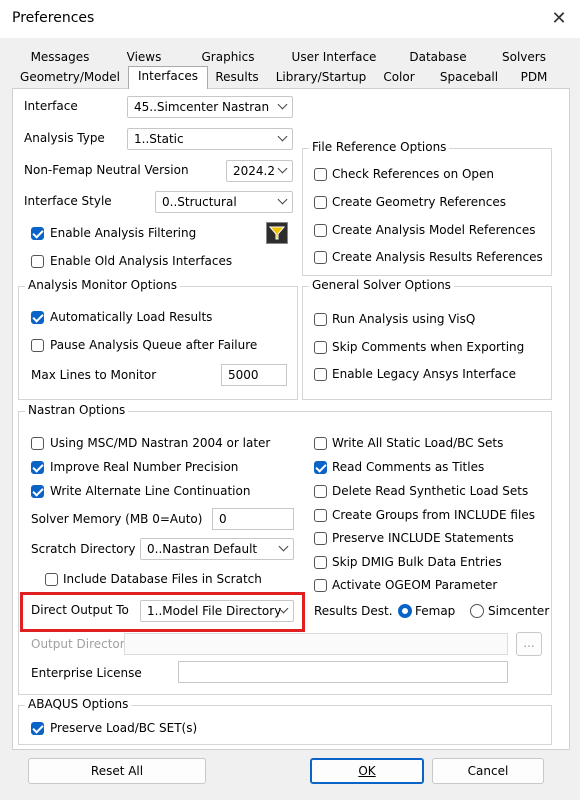  What do you see at coordinates (404, 319) in the screenshot?
I see `run-visq-label: Run Analysis using VisQ` at bounding box center [404, 319].